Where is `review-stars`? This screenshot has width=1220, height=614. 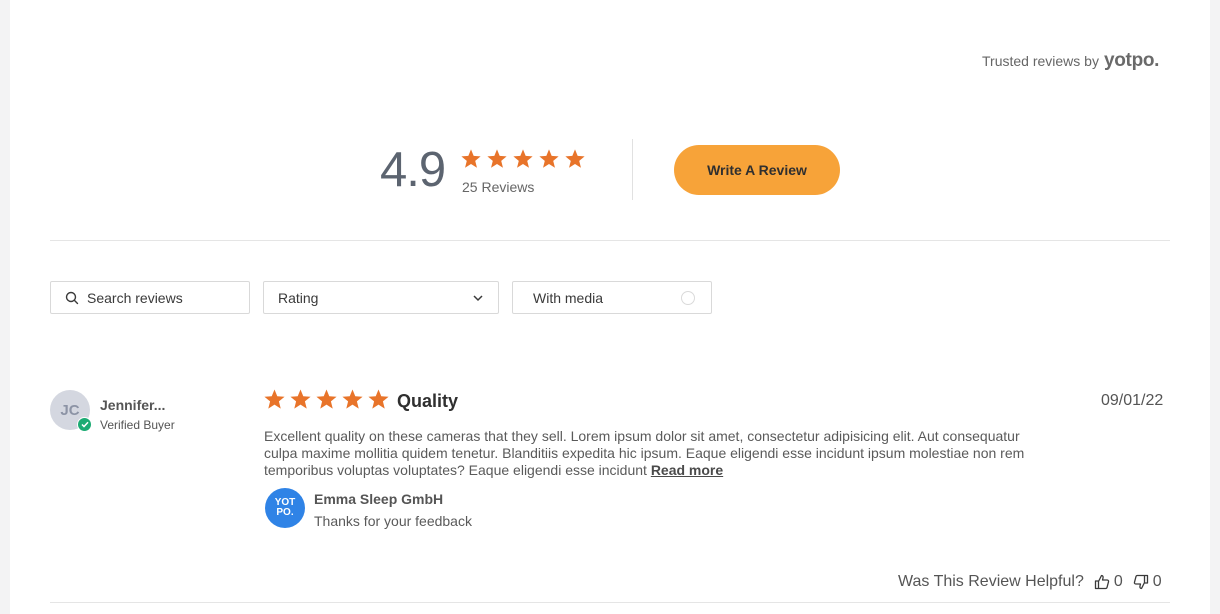 review-stars is located at coordinates (326, 399).